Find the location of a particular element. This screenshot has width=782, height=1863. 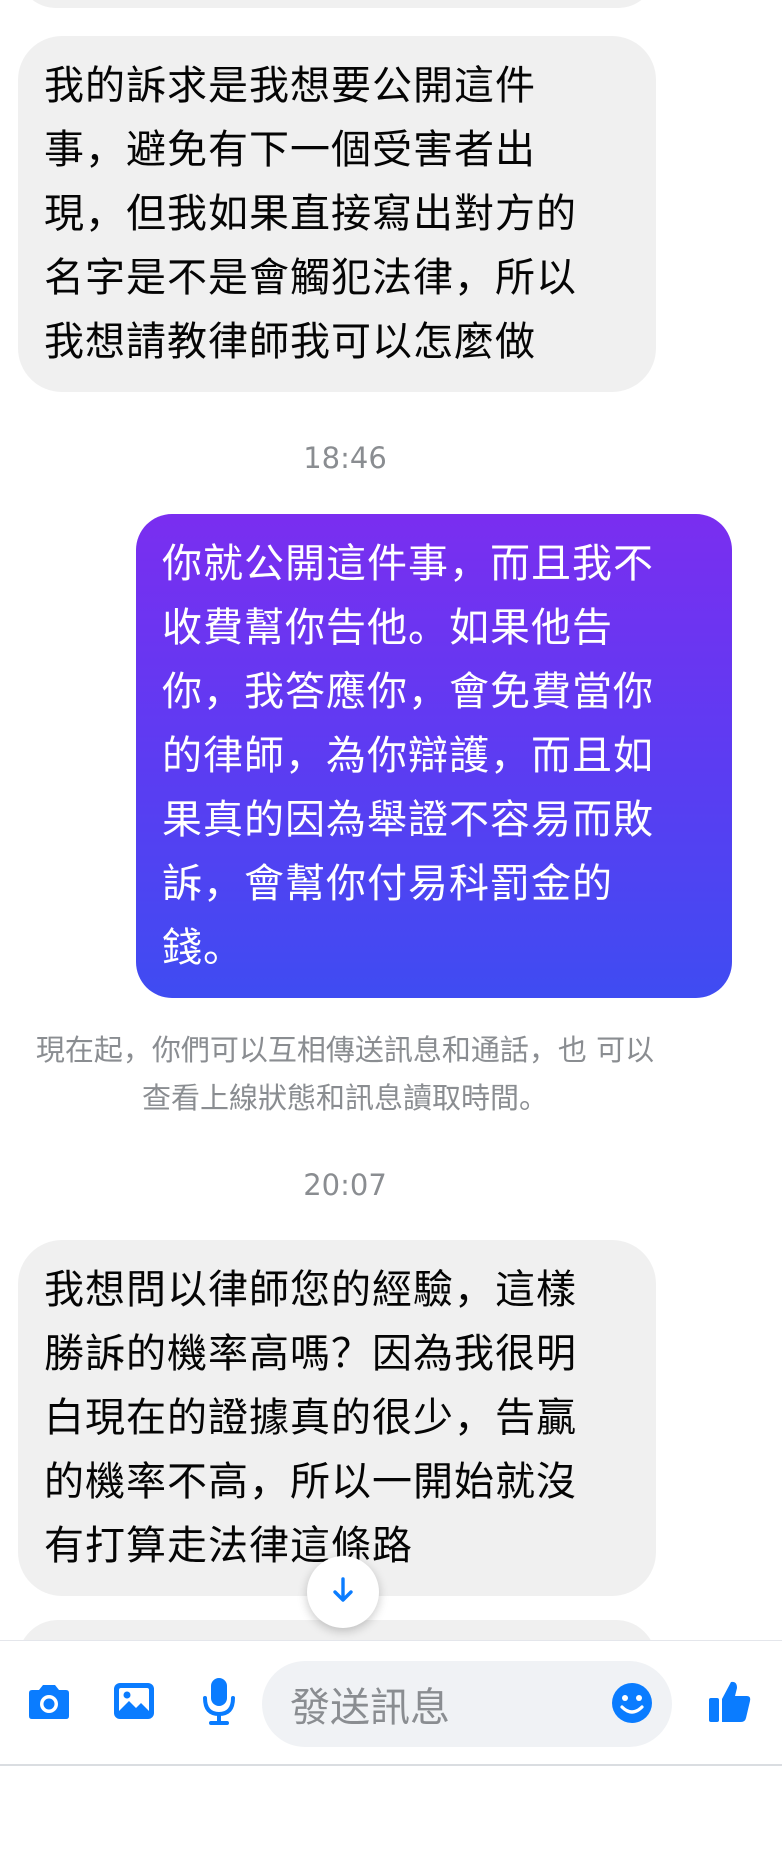

microphone-button is located at coordinates (219, 1703).